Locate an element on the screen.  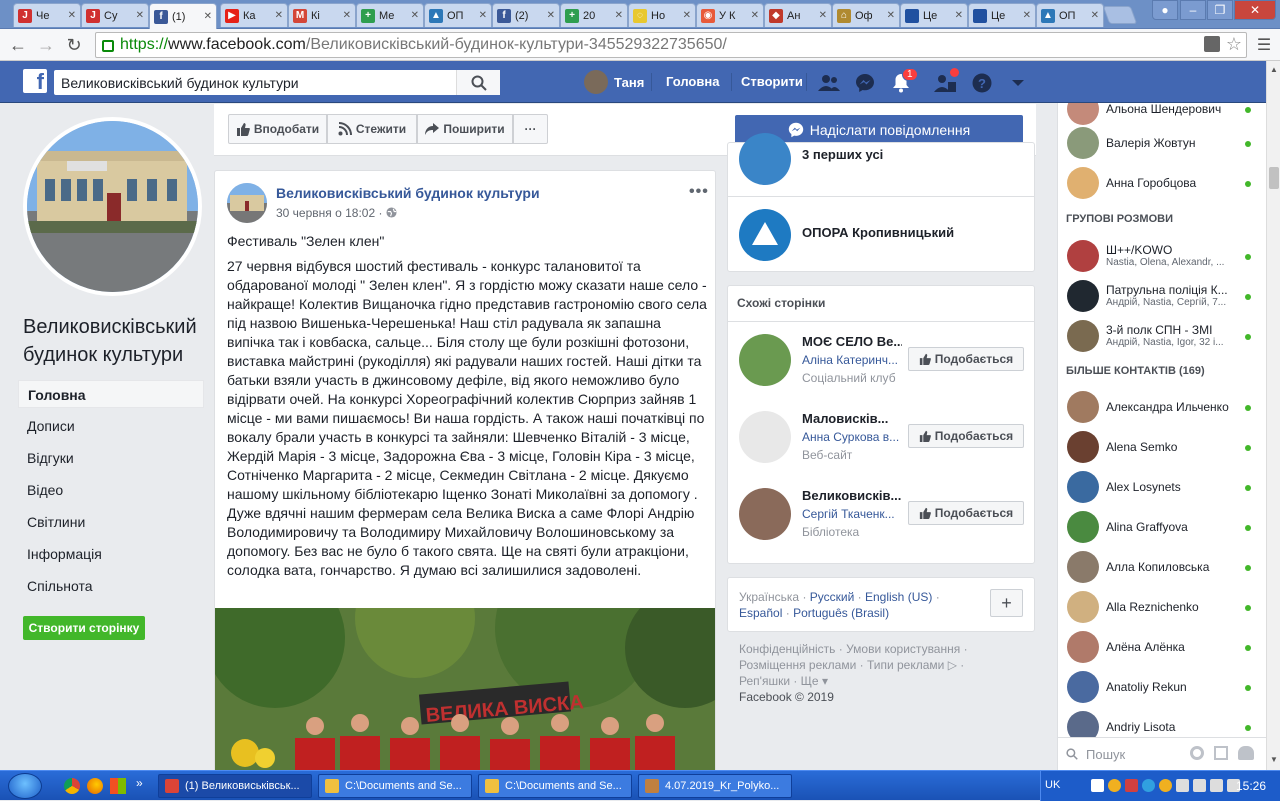
page-profile-picture is located at coordinates (112, 206).